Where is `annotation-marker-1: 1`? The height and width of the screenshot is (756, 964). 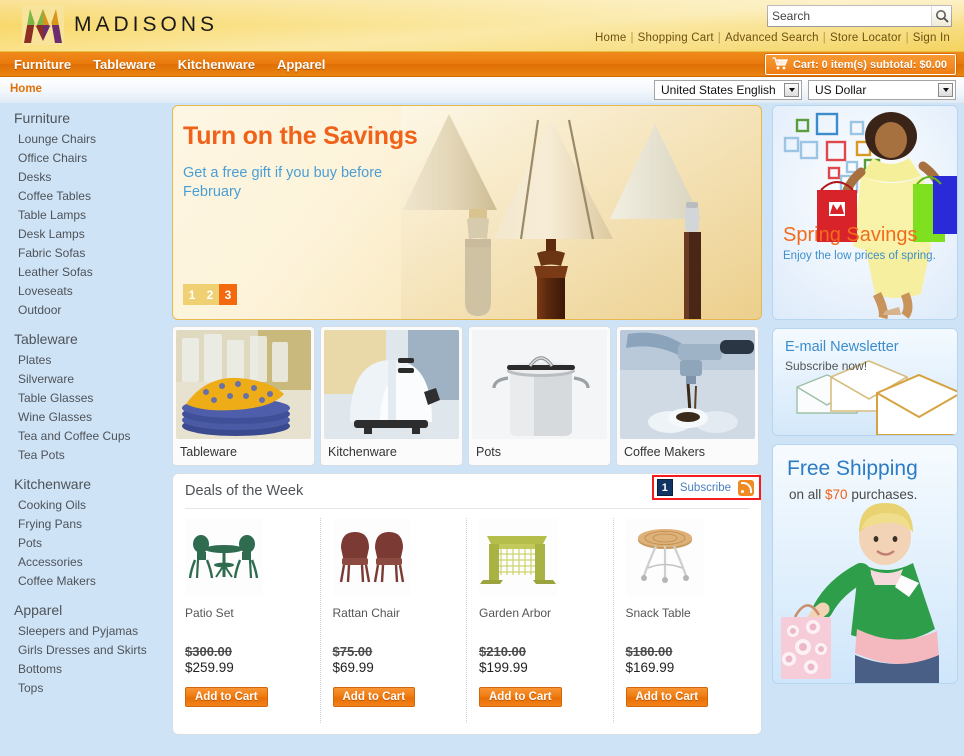
annotation-marker-1: 1 is located at coordinates (664, 487).